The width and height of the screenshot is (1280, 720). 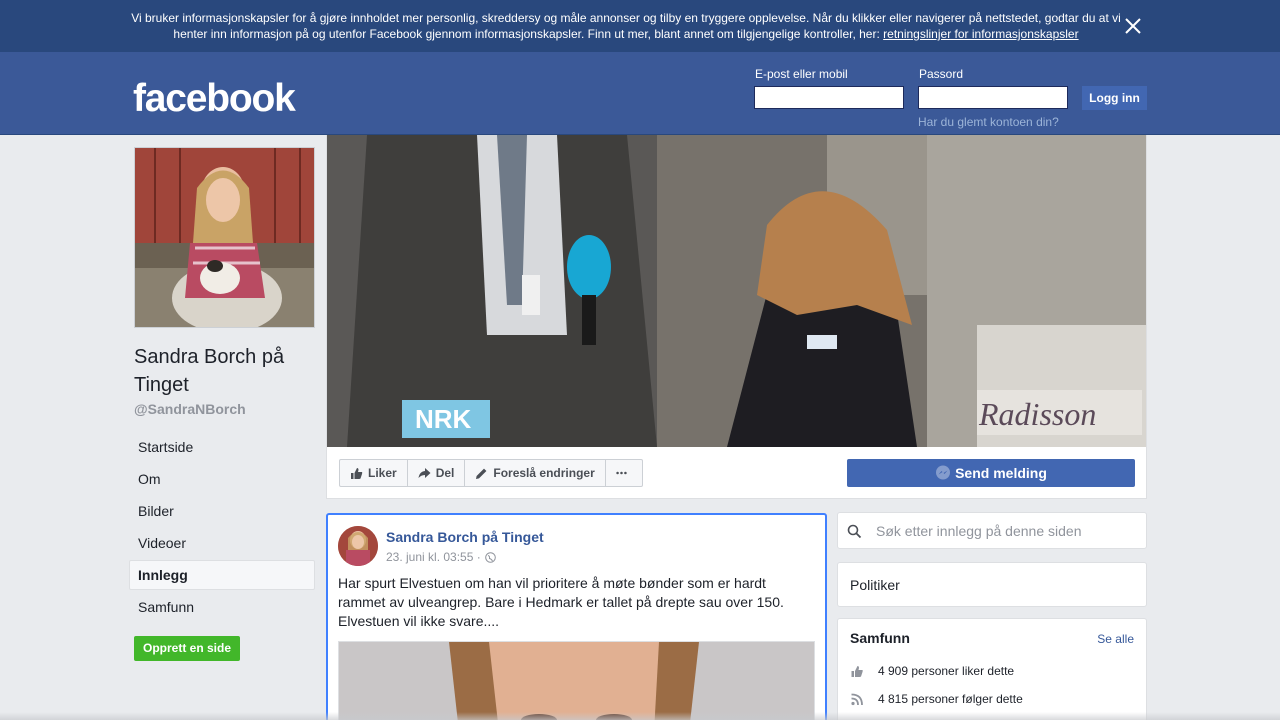 I want to click on category-link: Politiker, so click(x=875, y=585).